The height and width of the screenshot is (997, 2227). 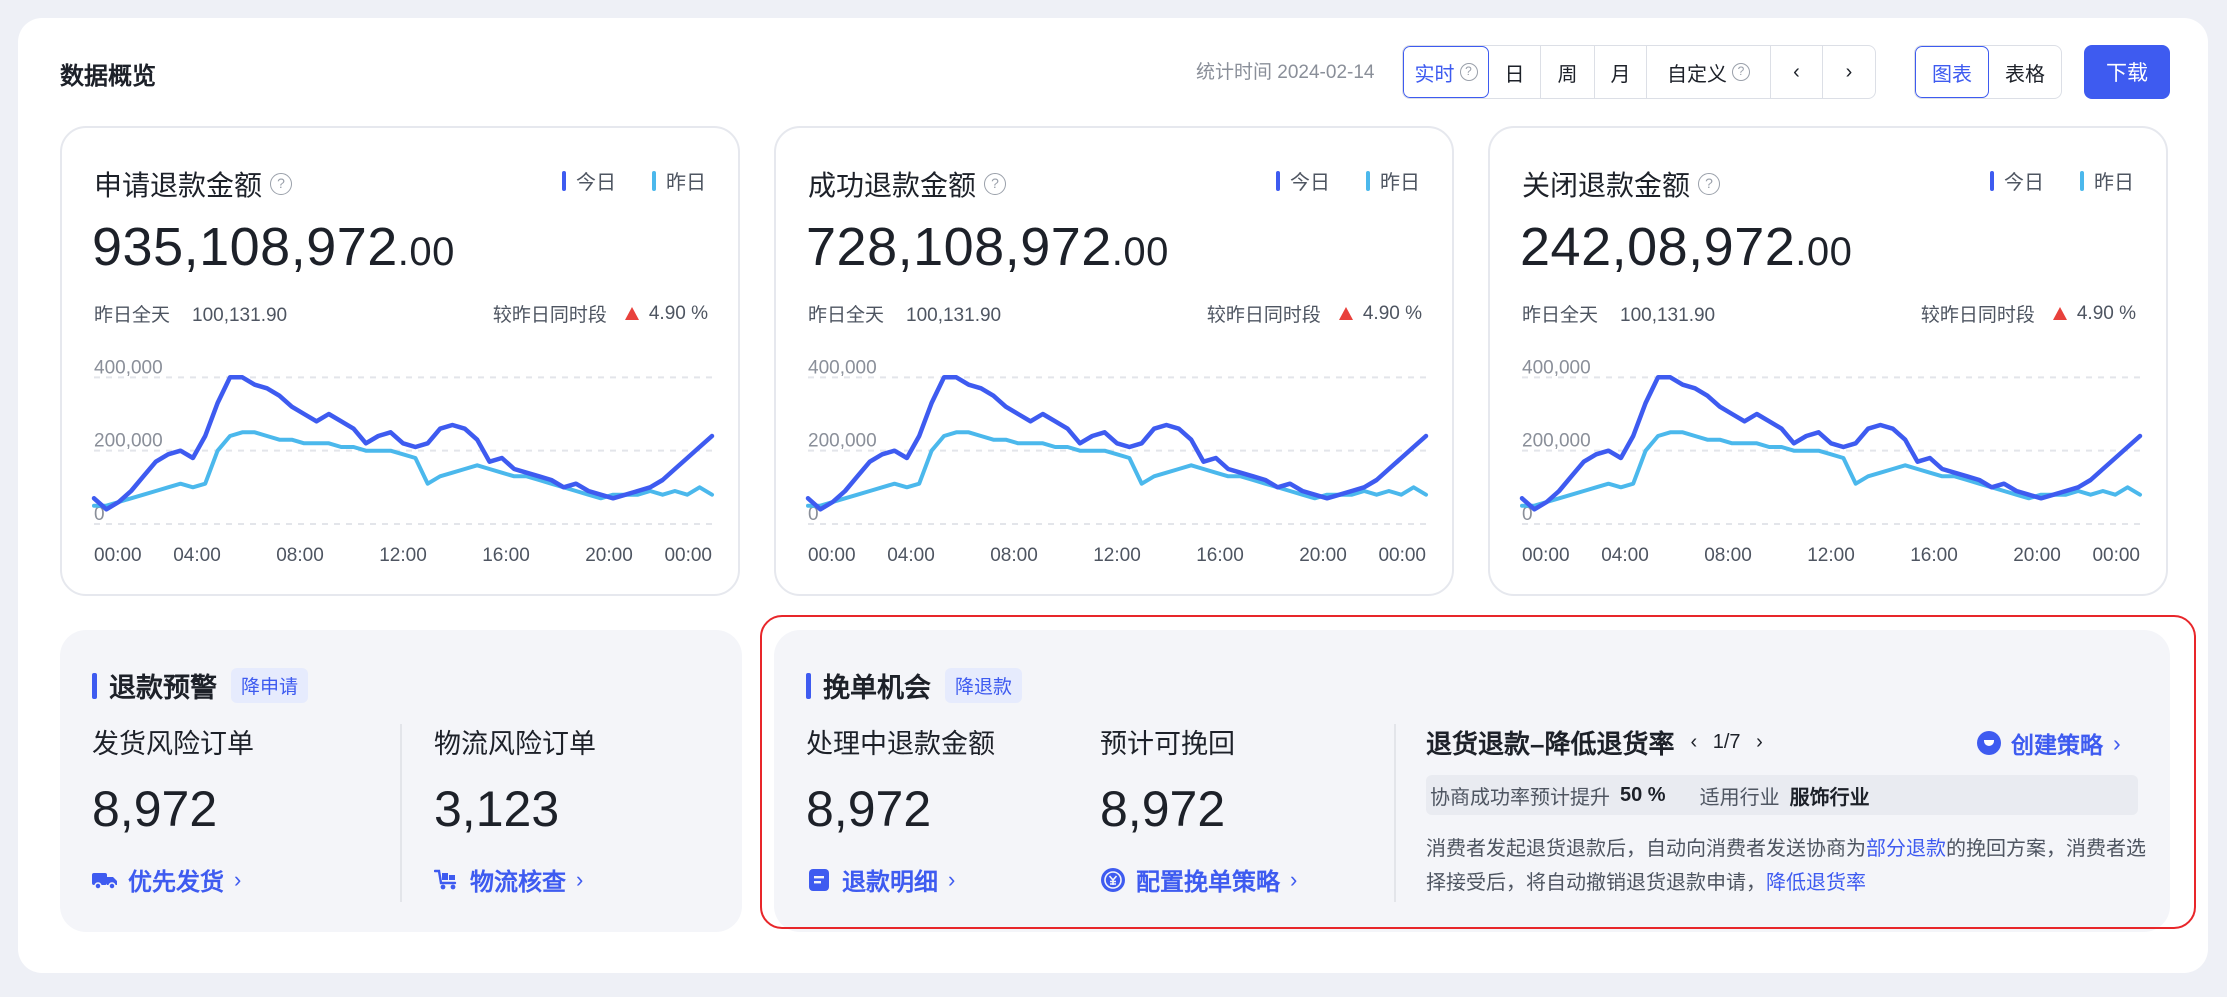 I want to click on metric-value: 8,972, so click(x=155, y=809).